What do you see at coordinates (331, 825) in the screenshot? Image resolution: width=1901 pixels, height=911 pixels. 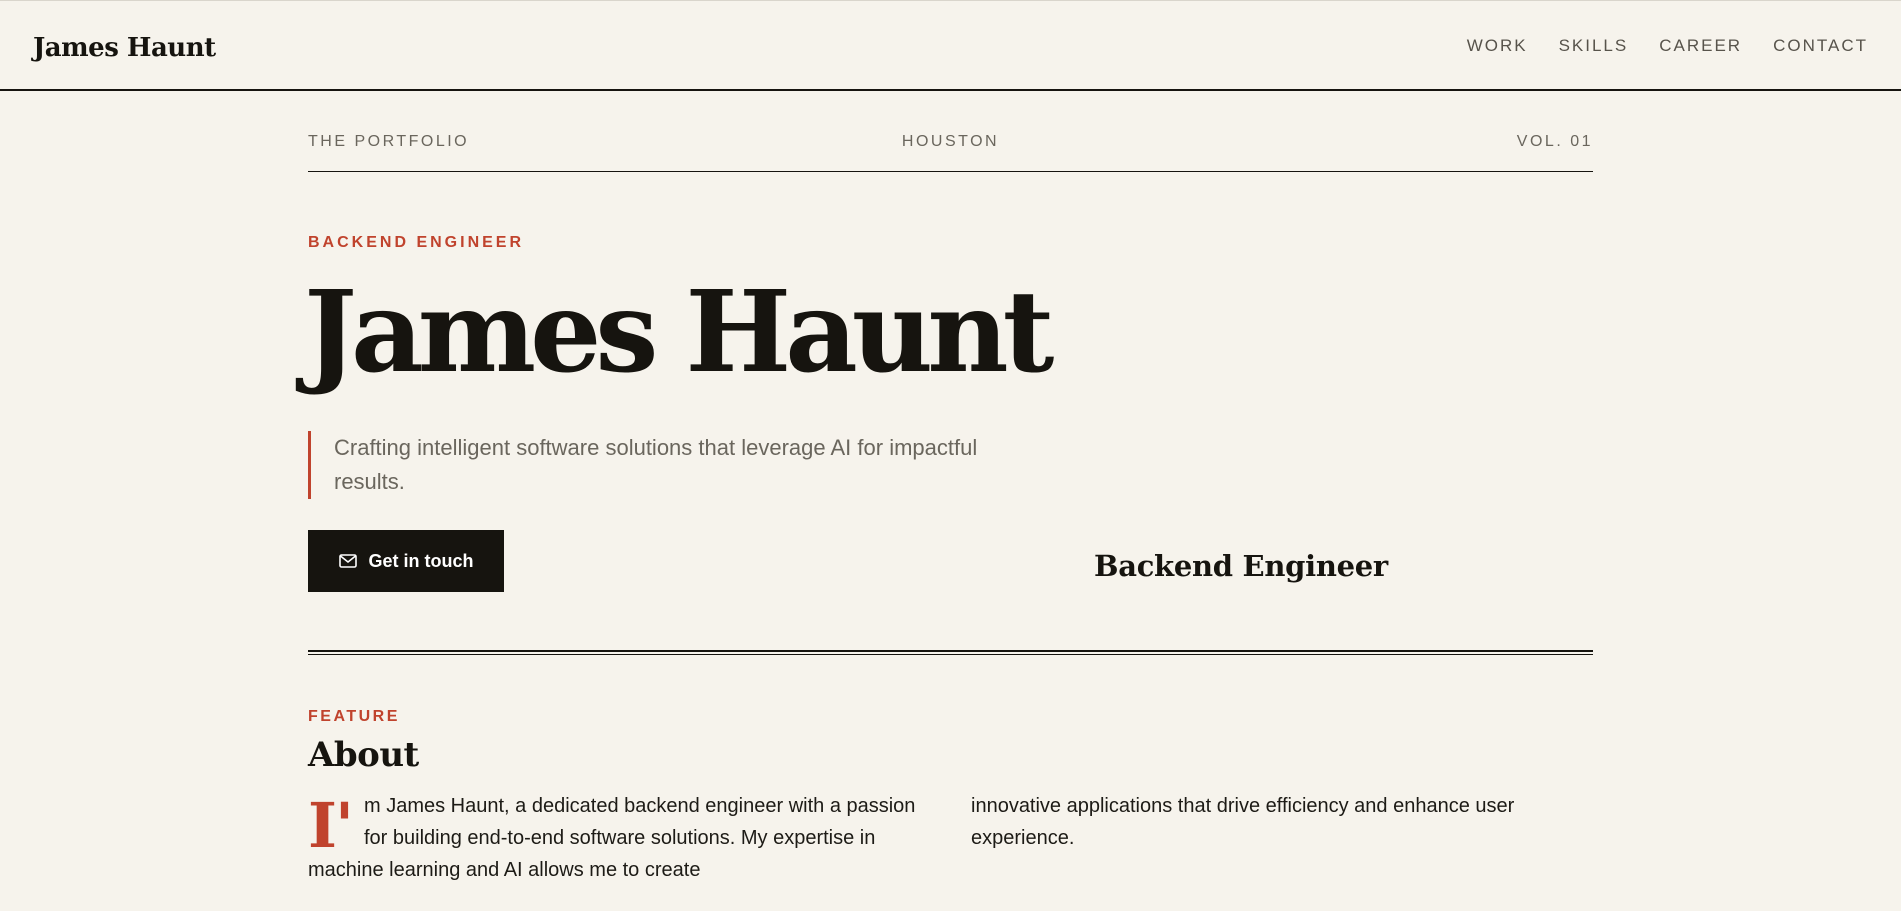 I see `drop-cap: I'` at bounding box center [331, 825].